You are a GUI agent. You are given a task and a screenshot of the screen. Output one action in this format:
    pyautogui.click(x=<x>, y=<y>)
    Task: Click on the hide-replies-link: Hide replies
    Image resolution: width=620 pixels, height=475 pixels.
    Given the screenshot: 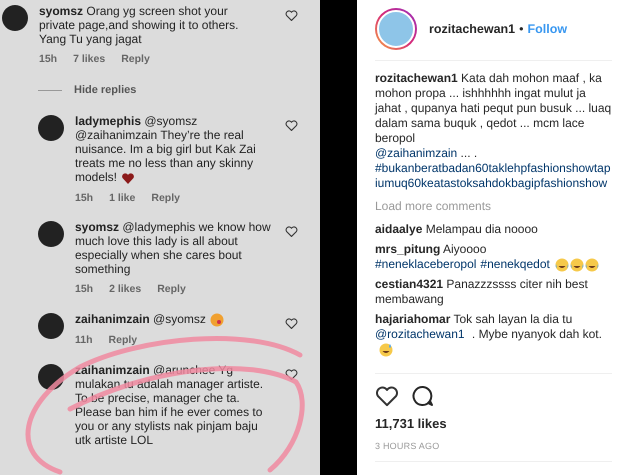 What is the action you would take?
    pyautogui.click(x=105, y=90)
    